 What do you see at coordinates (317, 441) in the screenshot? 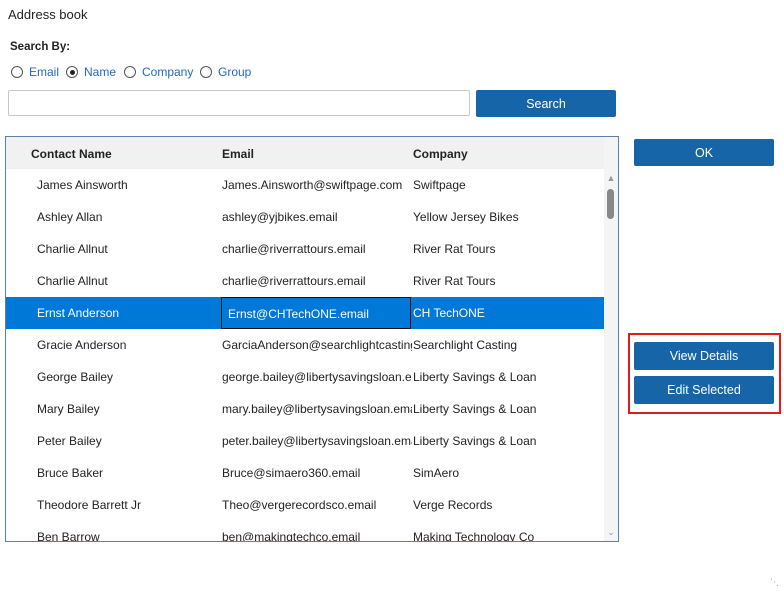
I see `email-cell: peter.bailey@libertysavingsloan.email` at bounding box center [317, 441].